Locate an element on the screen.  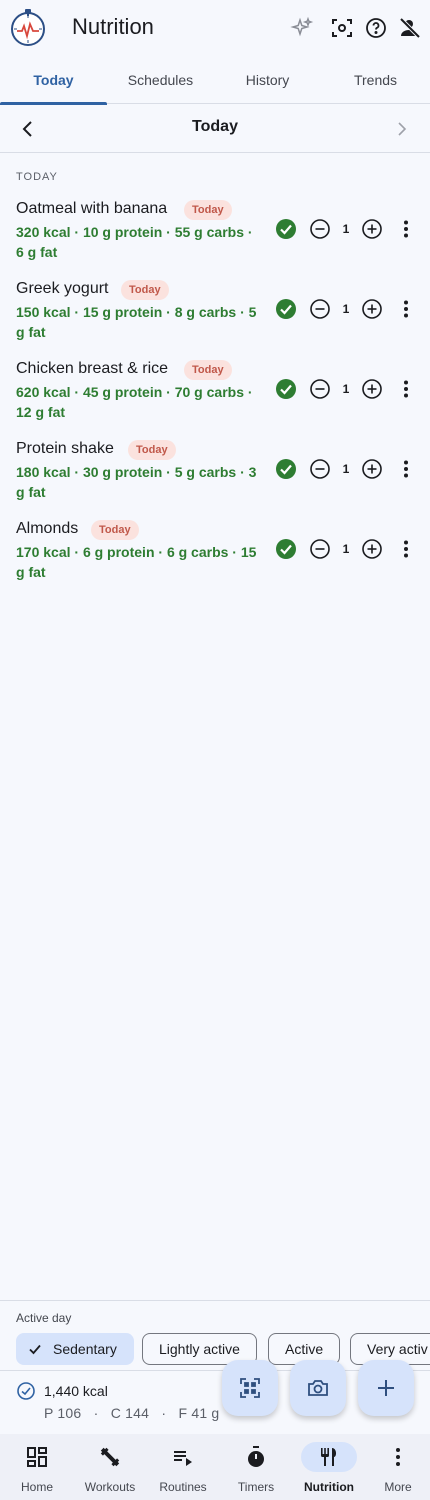
app-logo-icon is located at coordinates (28, 27).